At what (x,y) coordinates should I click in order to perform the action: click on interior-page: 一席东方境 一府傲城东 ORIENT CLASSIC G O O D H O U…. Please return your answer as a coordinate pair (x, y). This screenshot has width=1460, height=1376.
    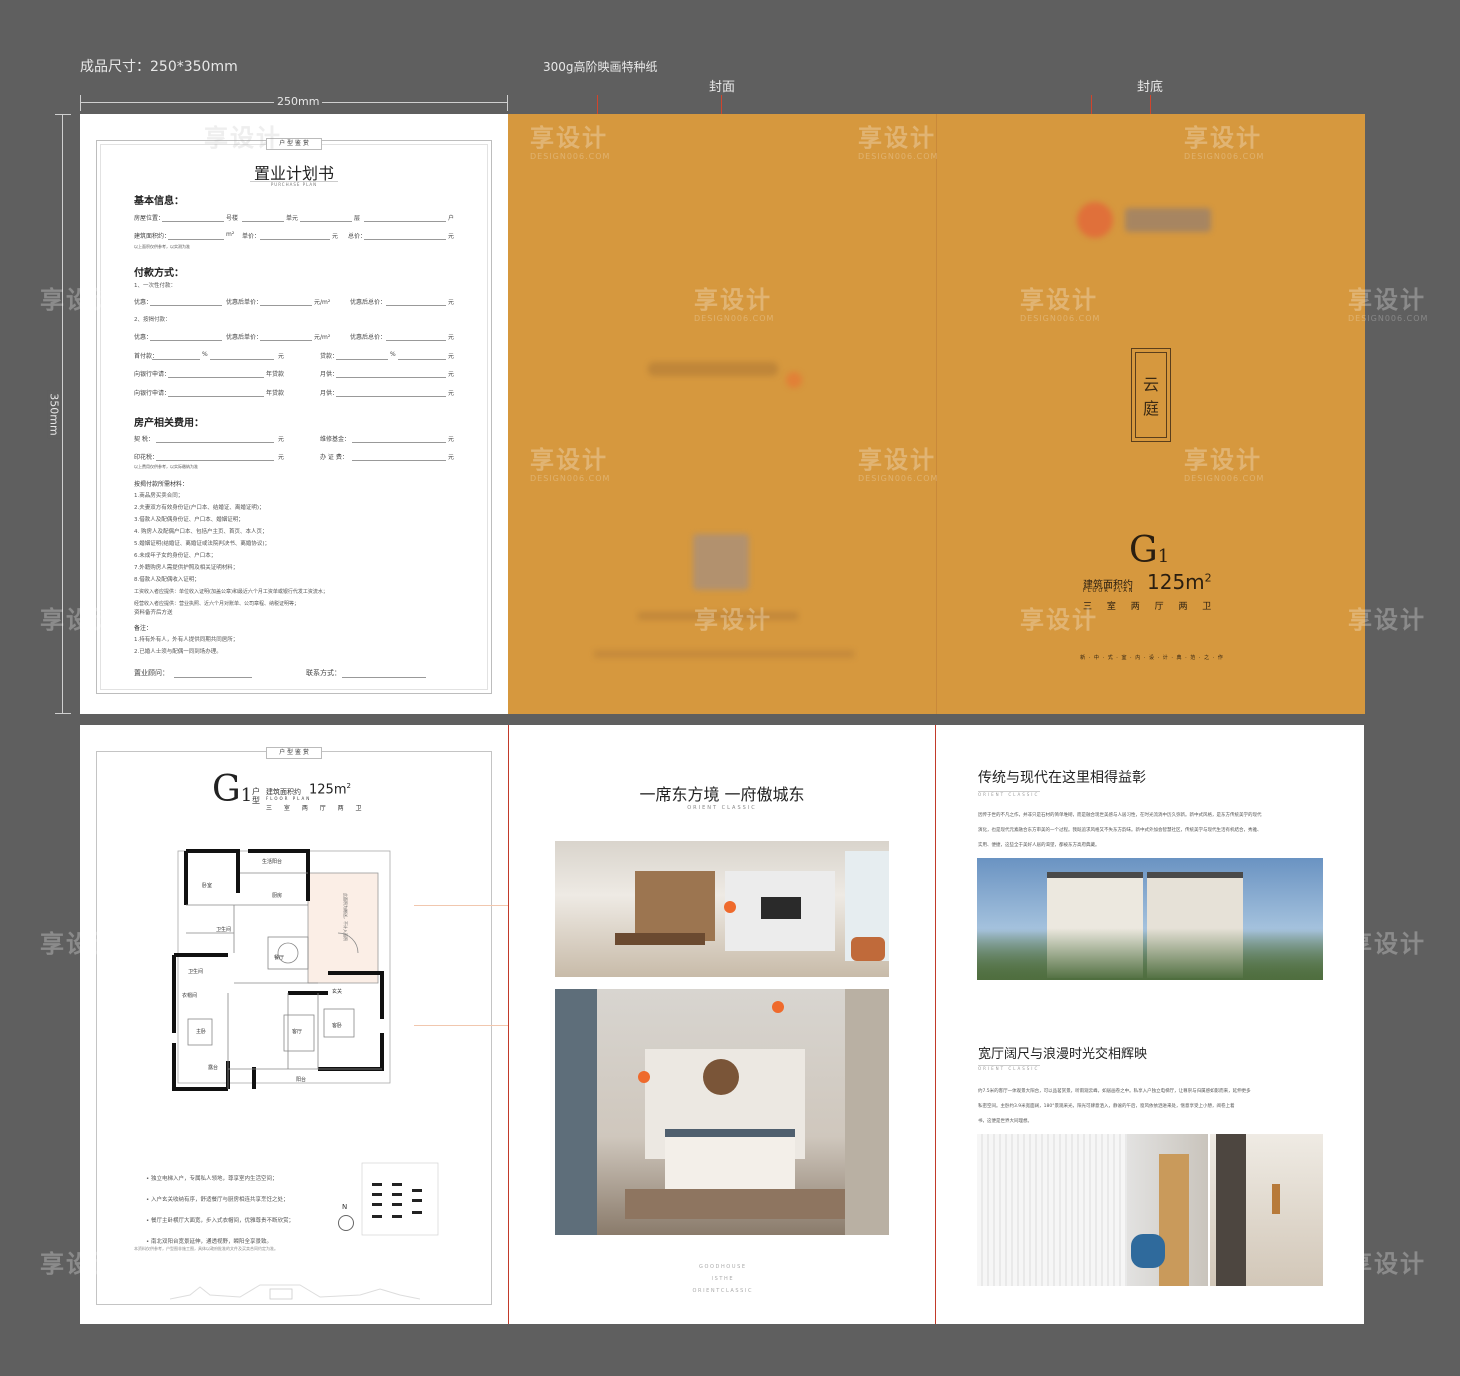
    Looking at the image, I should click on (722, 1024).